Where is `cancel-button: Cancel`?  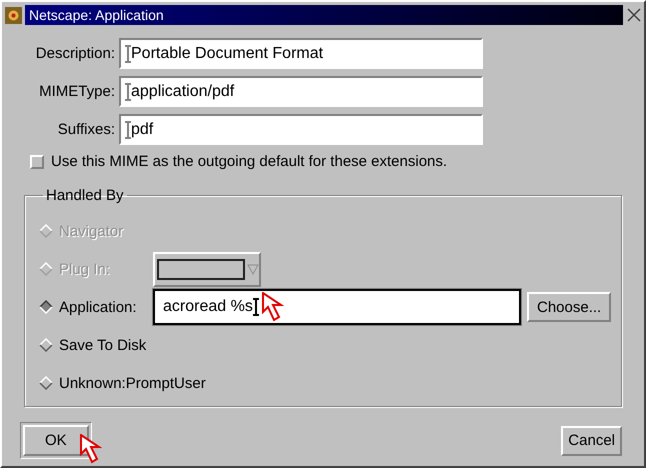 cancel-button: Cancel is located at coordinates (591, 441).